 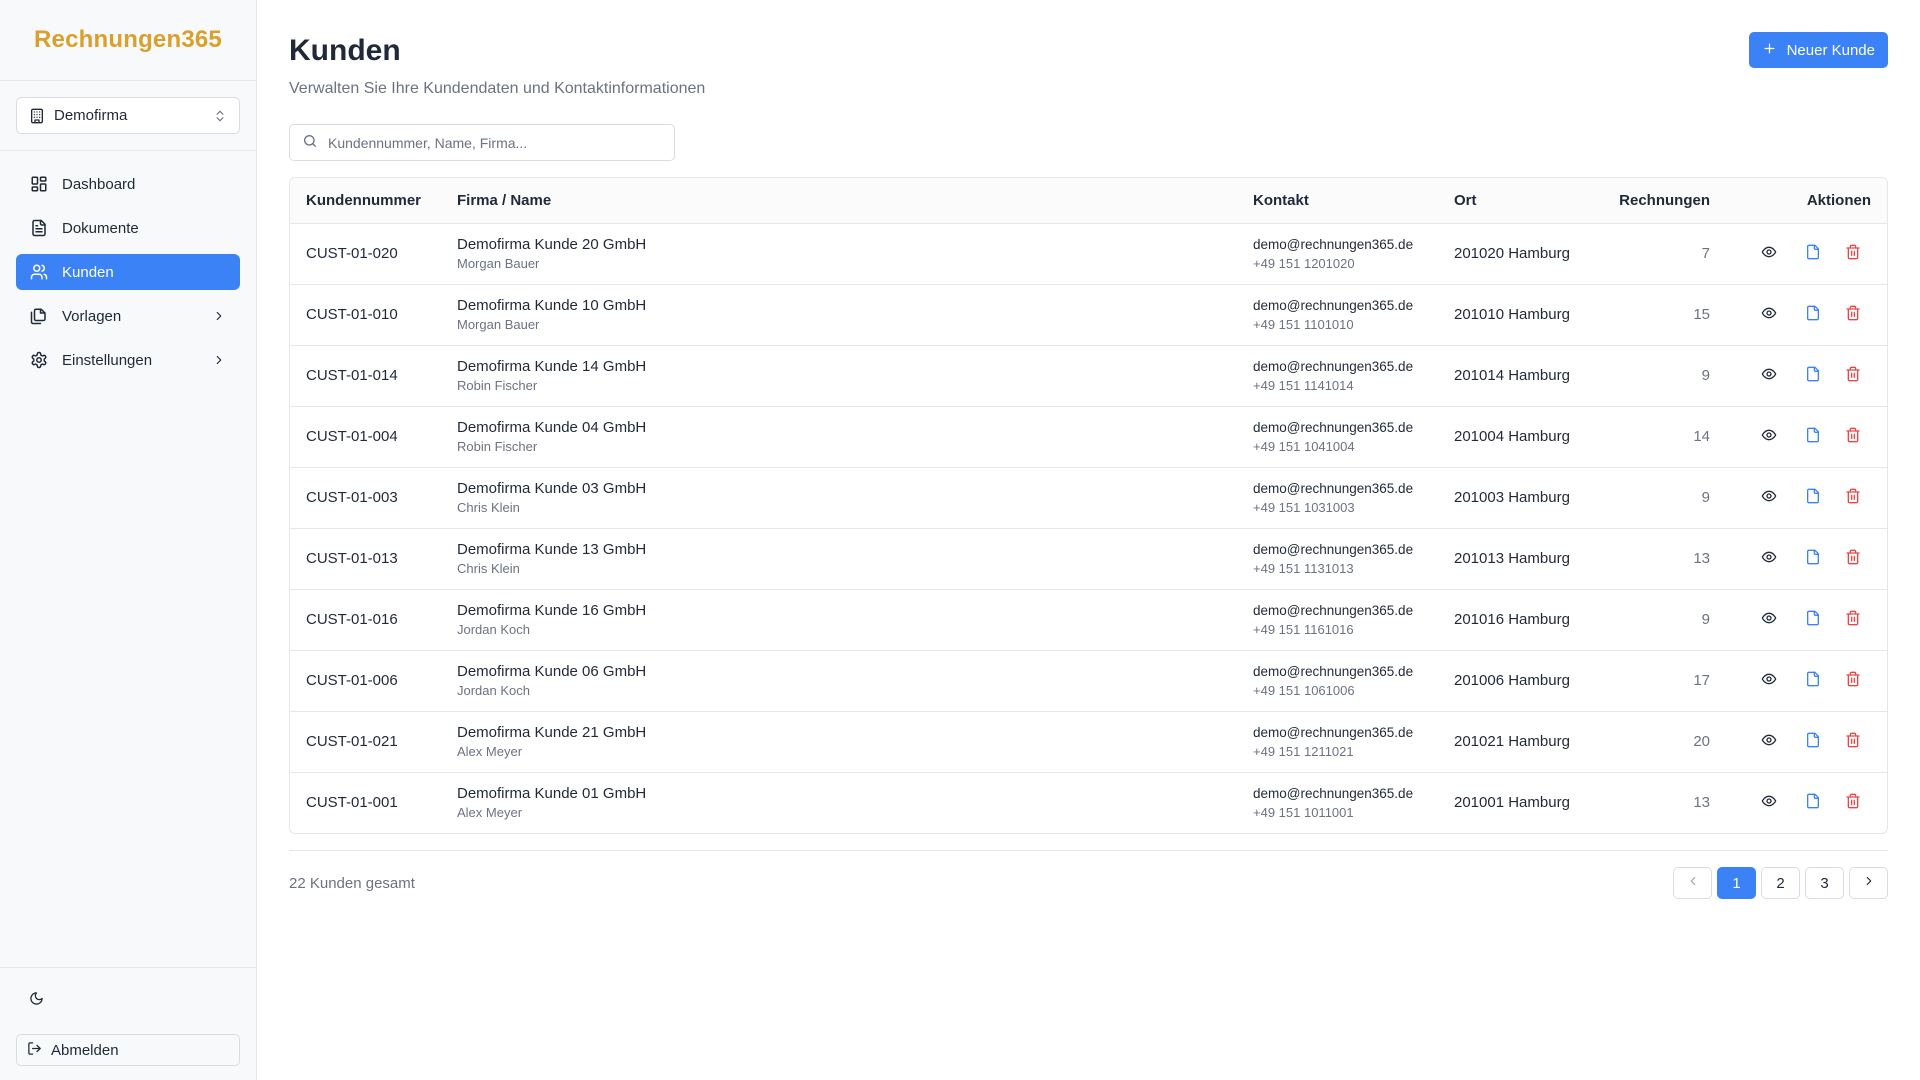 What do you see at coordinates (219, 360) in the screenshot?
I see `chevron-right-icon` at bounding box center [219, 360].